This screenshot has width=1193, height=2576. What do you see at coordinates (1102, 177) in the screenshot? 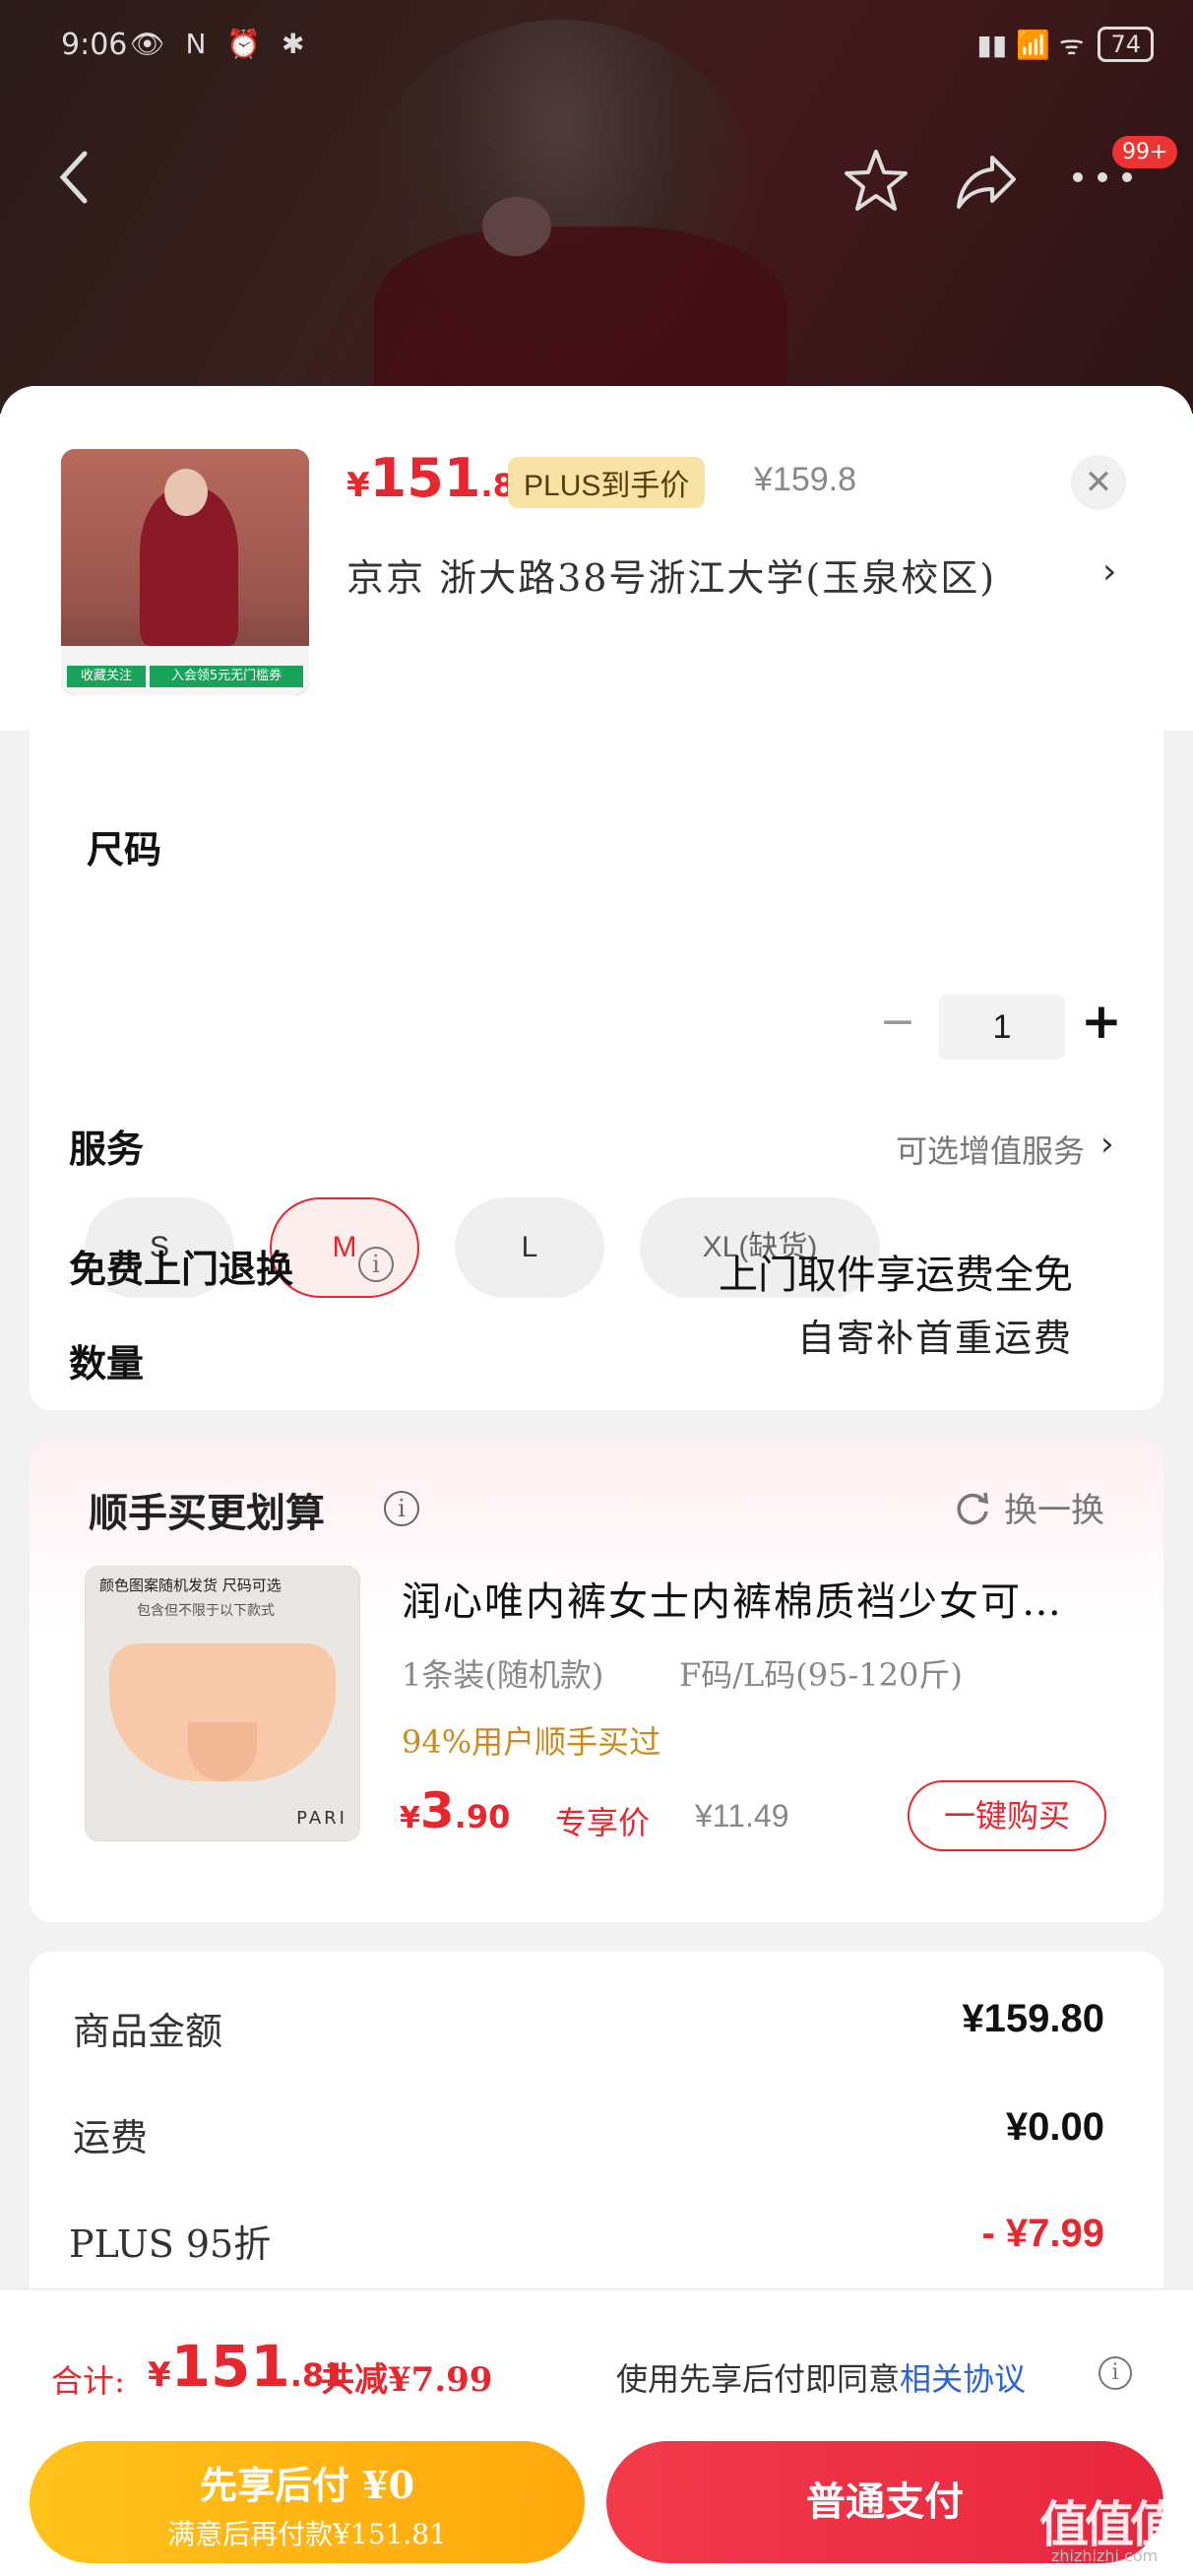
I see `more-icon` at bounding box center [1102, 177].